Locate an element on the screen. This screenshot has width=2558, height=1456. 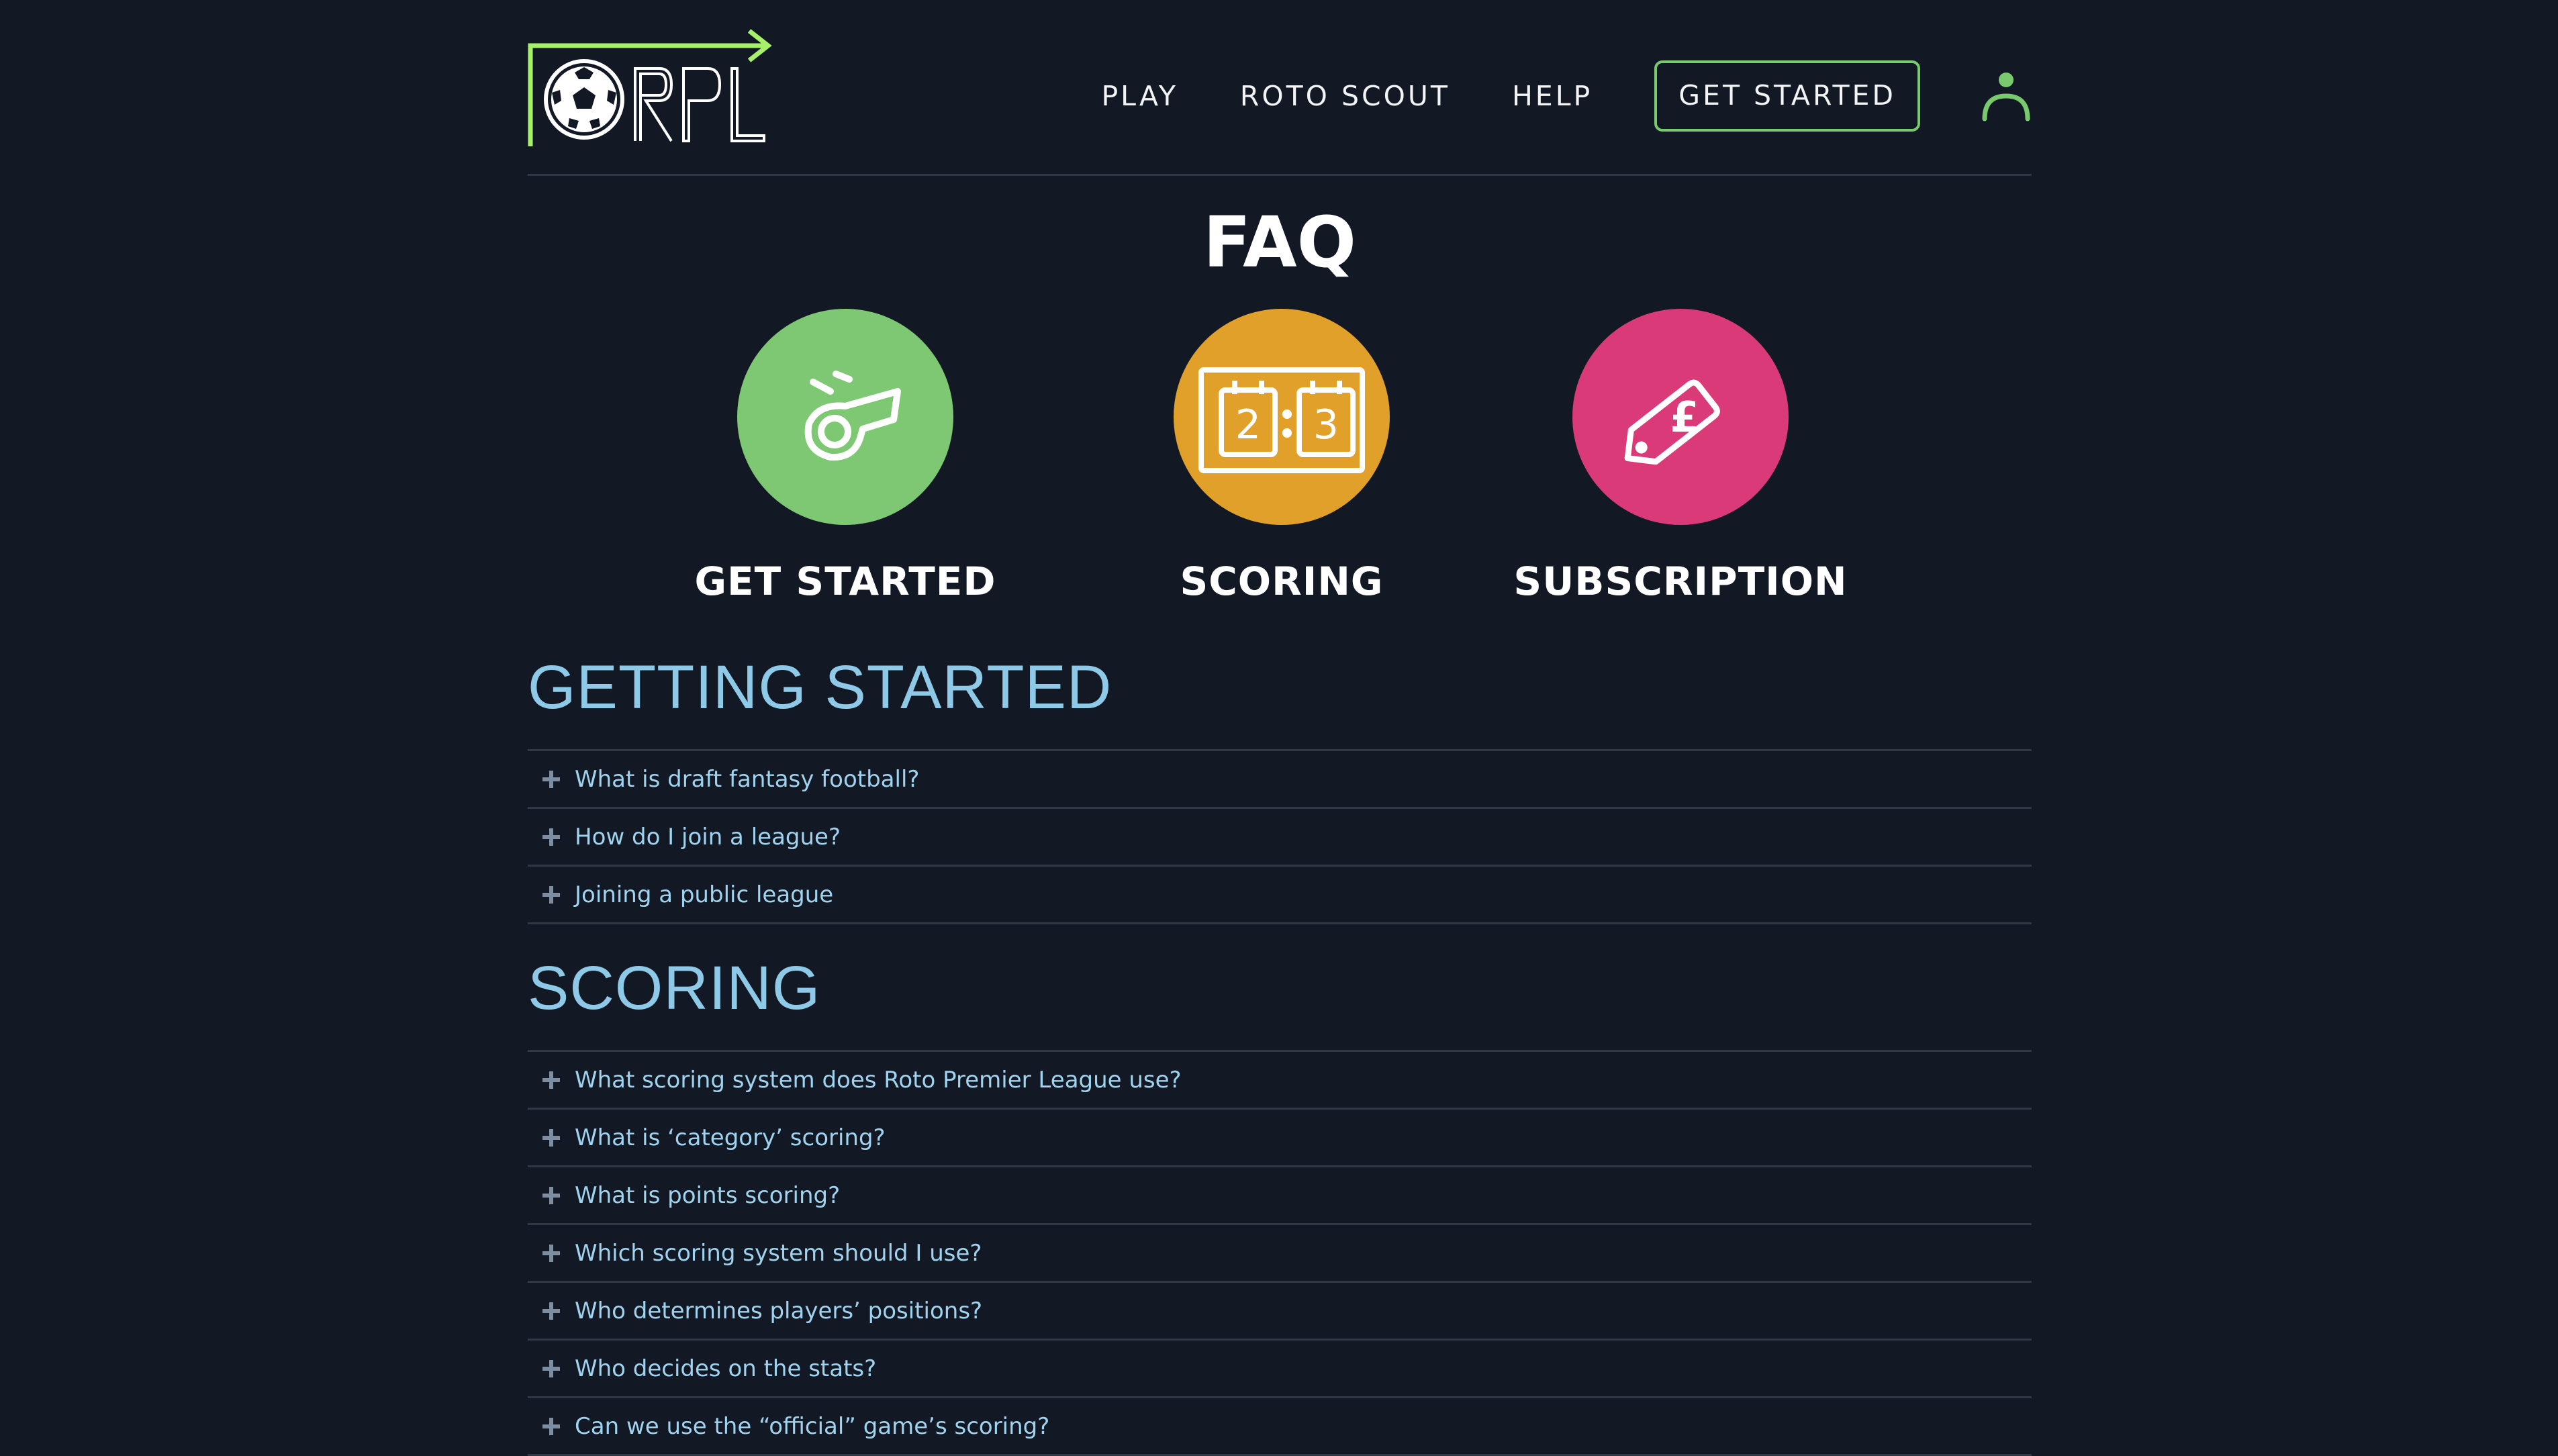
category-get-started: GET STARTED is located at coordinates (845, 456).